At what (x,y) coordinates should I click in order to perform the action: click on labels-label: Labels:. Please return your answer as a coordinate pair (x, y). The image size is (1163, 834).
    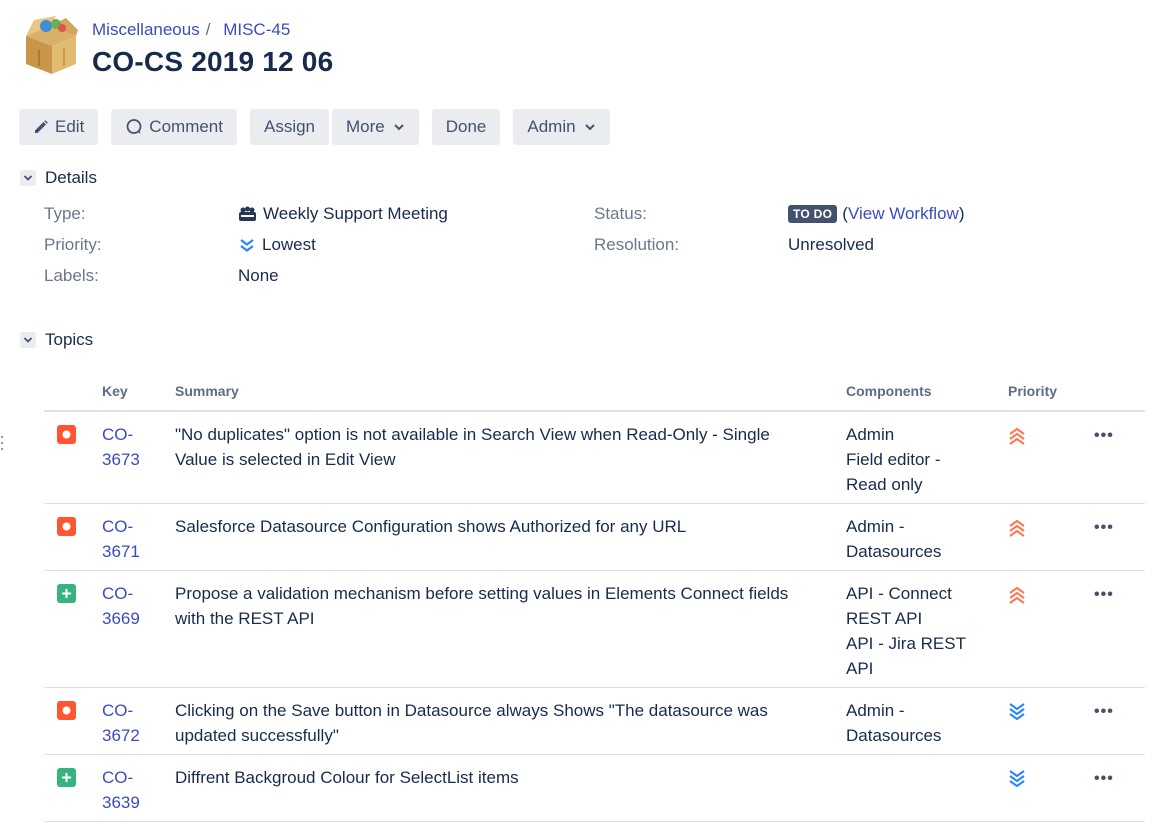
    Looking at the image, I should click on (71, 275).